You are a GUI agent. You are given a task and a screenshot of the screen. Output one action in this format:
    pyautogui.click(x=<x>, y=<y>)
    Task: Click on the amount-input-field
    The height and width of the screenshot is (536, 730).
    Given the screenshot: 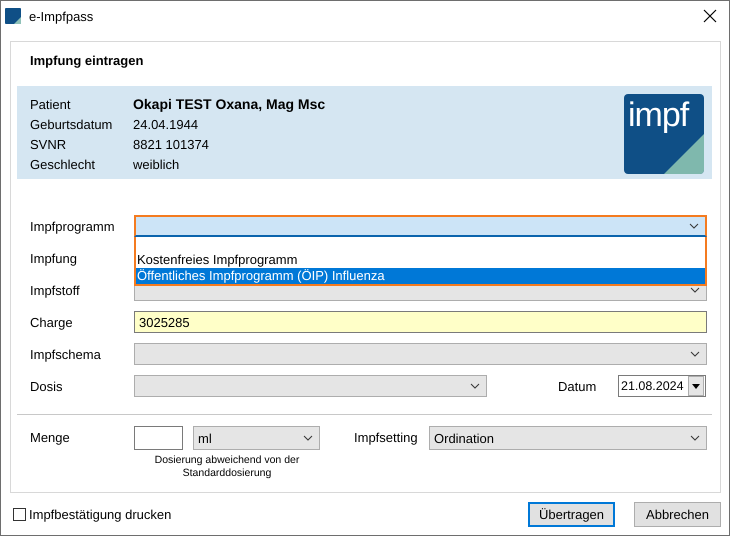 What is the action you would take?
    pyautogui.click(x=158, y=438)
    